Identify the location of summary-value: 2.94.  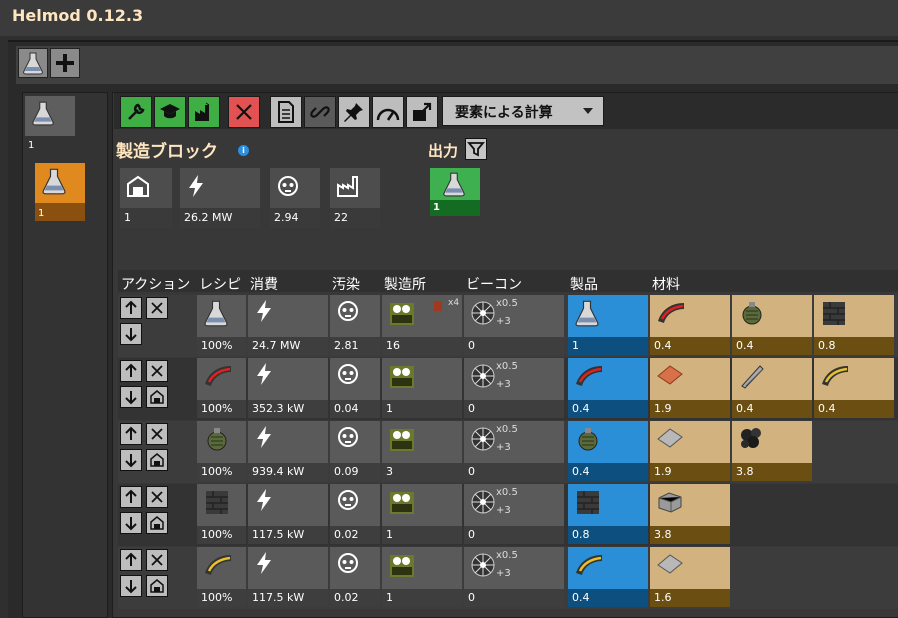
(295, 218).